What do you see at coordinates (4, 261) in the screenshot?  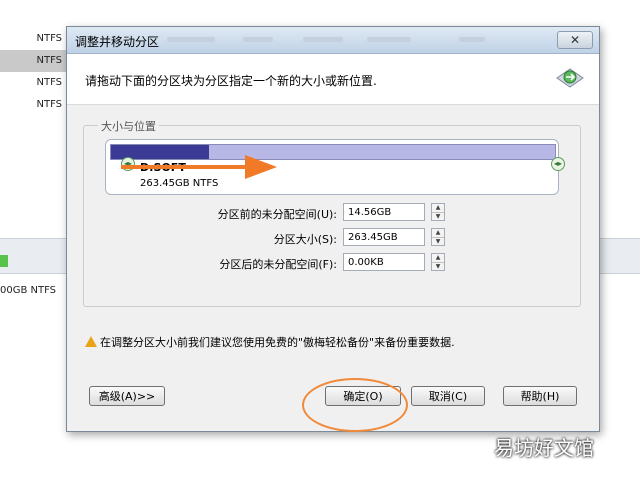 I see `partition-color-block` at bounding box center [4, 261].